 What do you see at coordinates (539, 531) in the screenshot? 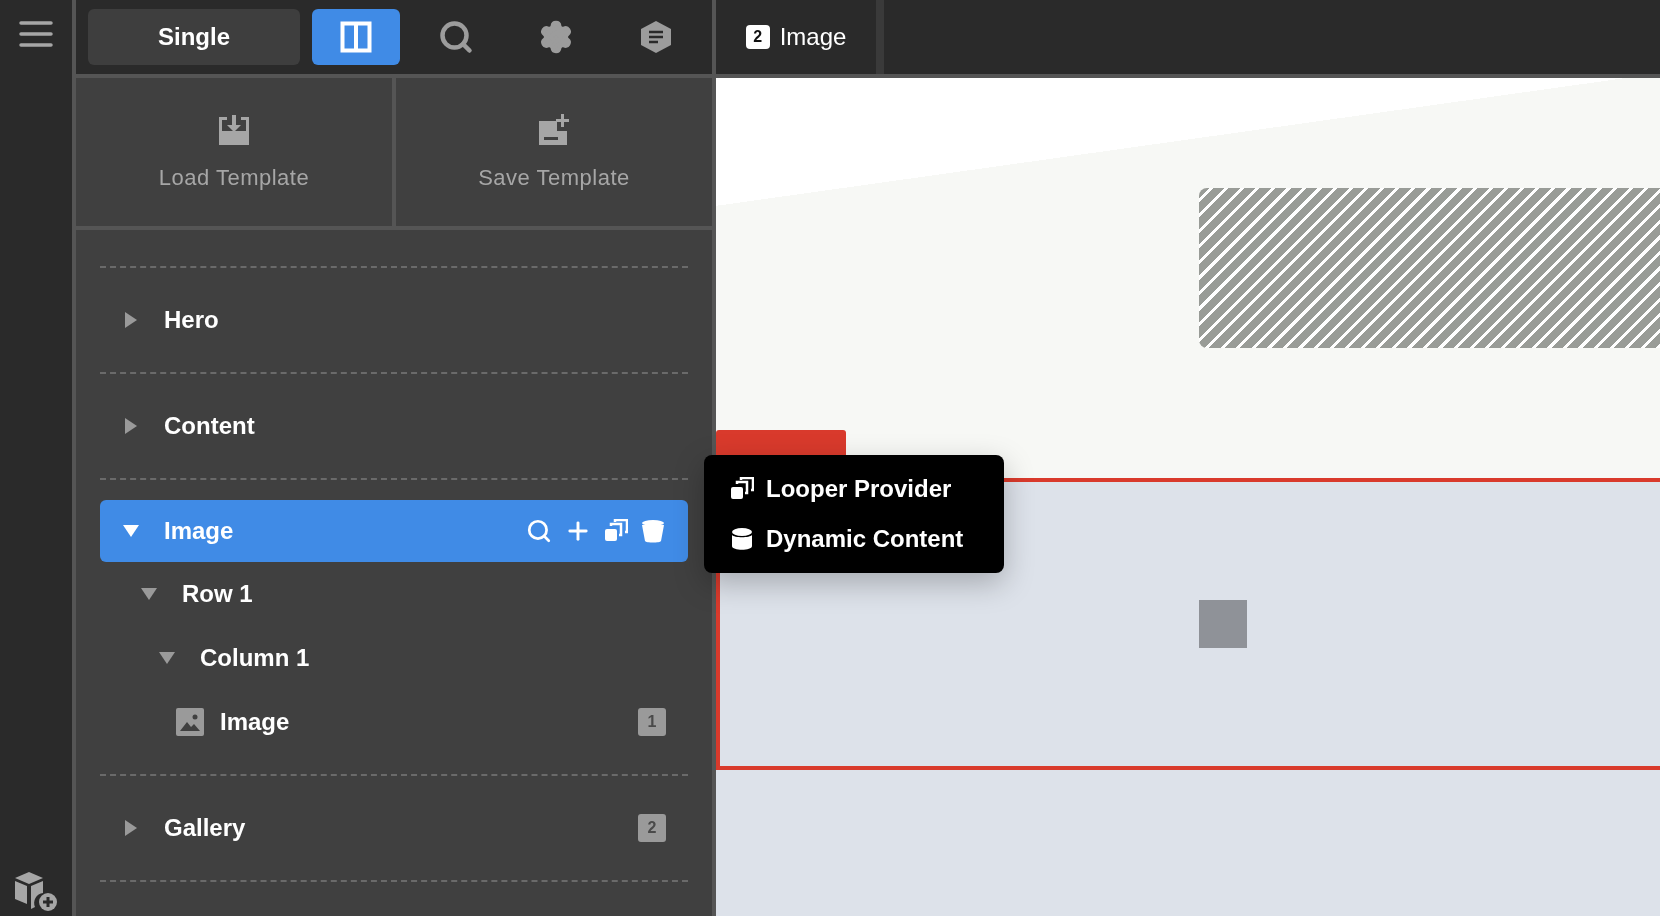
I see `search-icon` at bounding box center [539, 531].